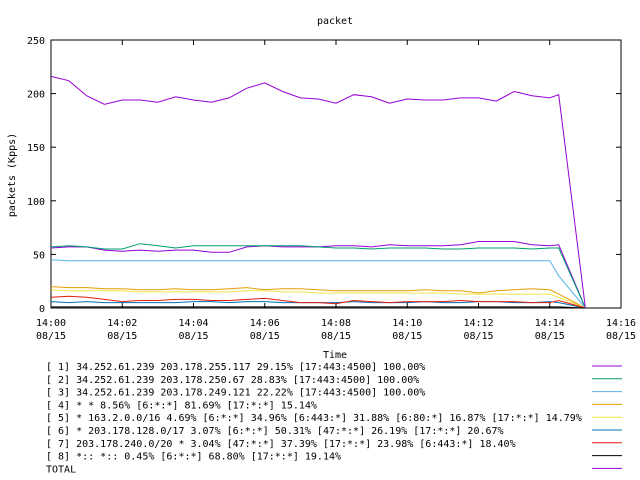 The image size is (640, 480). Describe the element at coordinates (478, 323) in the screenshot. I see `x-tick-time-label: 14:12` at that location.